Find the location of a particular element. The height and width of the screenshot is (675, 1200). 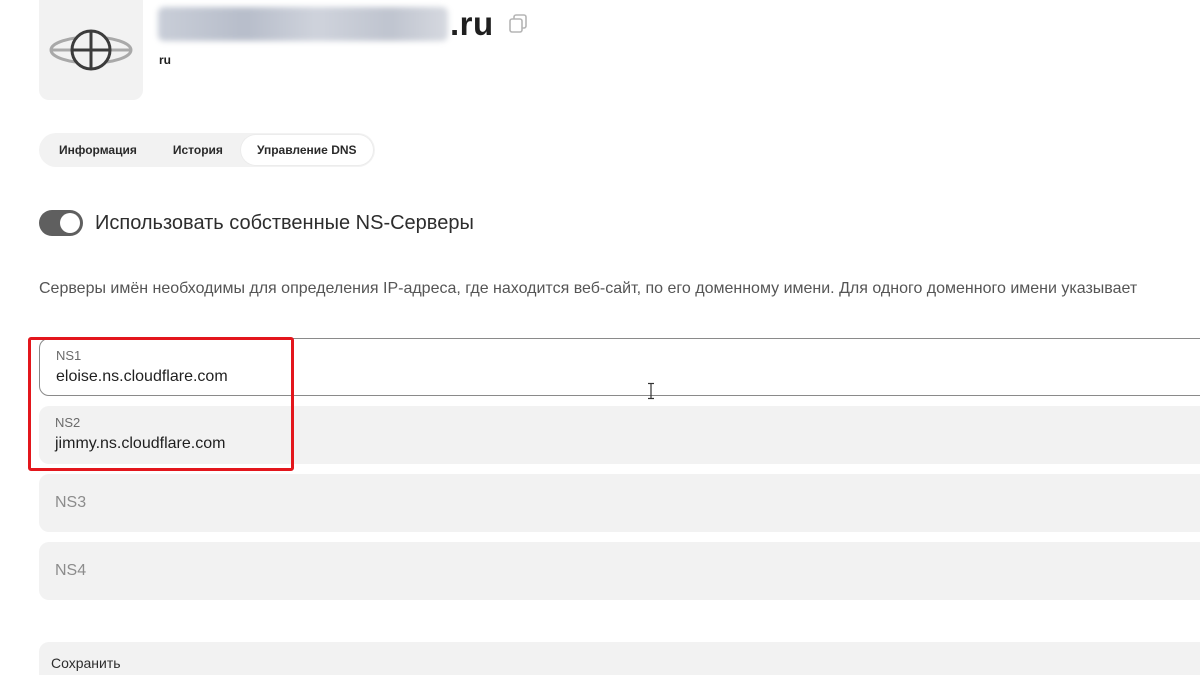

tab-info: Информация is located at coordinates (98, 150).